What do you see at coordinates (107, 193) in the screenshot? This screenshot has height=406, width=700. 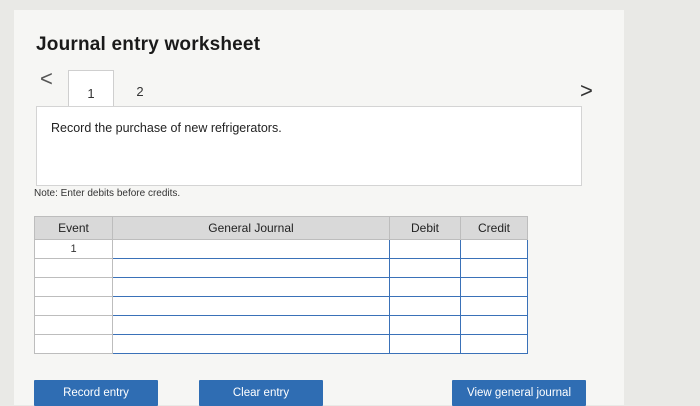 I see `note-text: Note: Enter debits before credits.` at bounding box center [107, 193].